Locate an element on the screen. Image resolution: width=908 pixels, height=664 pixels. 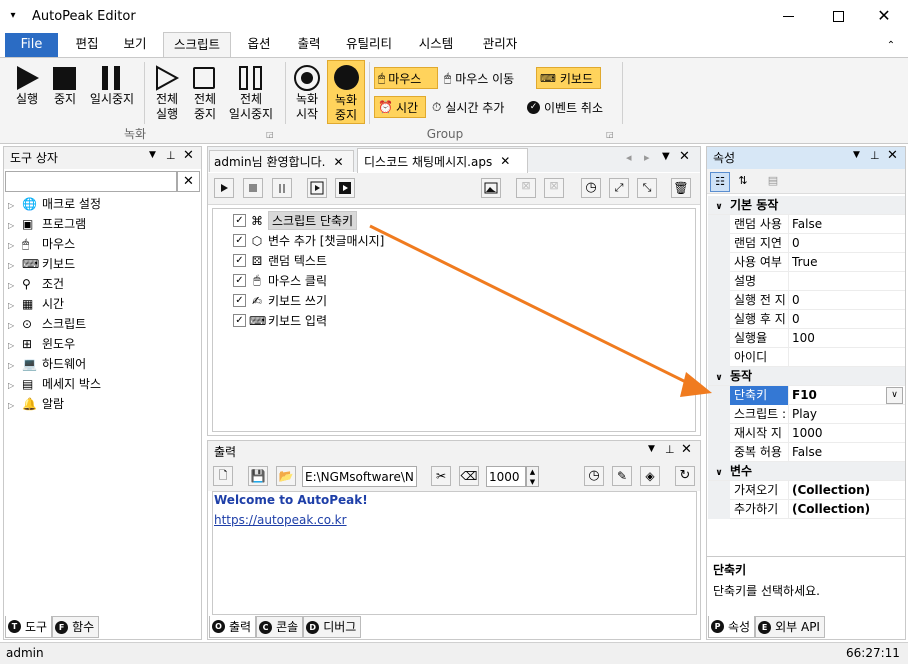
alphabetical-icon: ⇅ is located at coordinates (743, 182).